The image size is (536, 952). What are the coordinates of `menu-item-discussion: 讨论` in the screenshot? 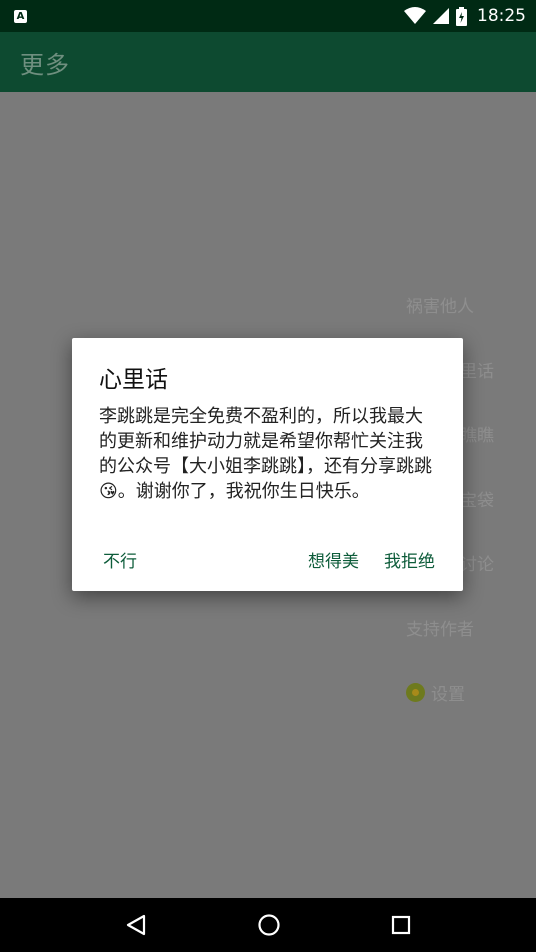 It's located at (477, 562).